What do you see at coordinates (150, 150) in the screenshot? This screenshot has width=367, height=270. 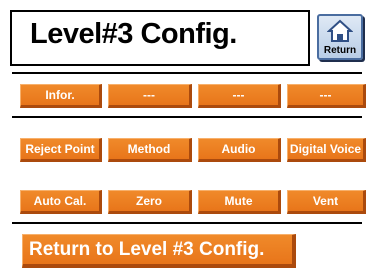 I see `method-button: Method` at bounding box center [150, 150].